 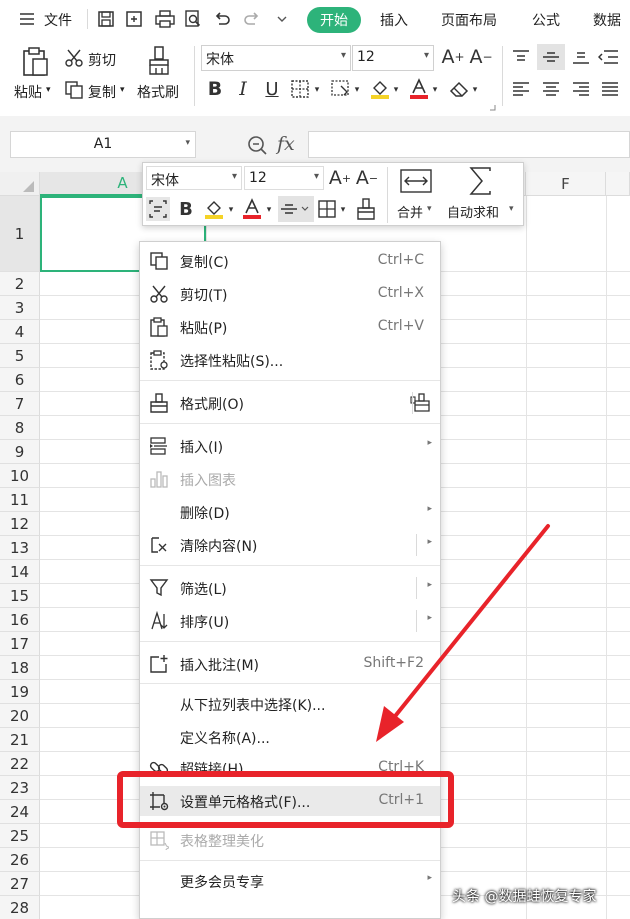 I want to click on merge-icon, so click(x=416, y=181).